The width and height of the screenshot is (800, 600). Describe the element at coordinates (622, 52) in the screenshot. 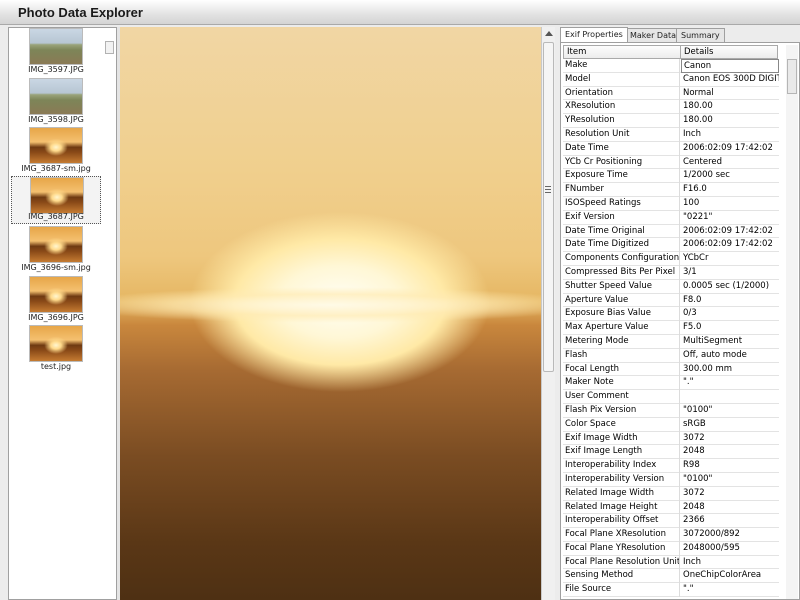

I see `column-header-item: Item` at that location.